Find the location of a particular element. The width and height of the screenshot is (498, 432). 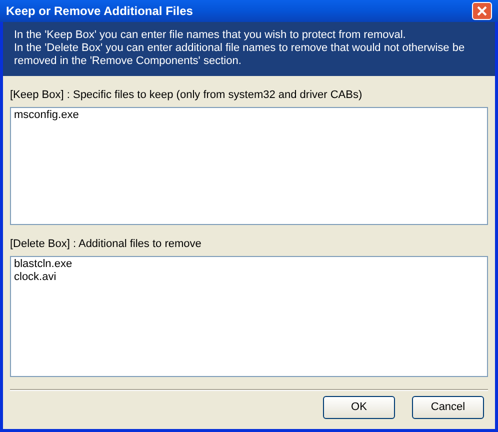

close-button is located at coordinates (482, 11).